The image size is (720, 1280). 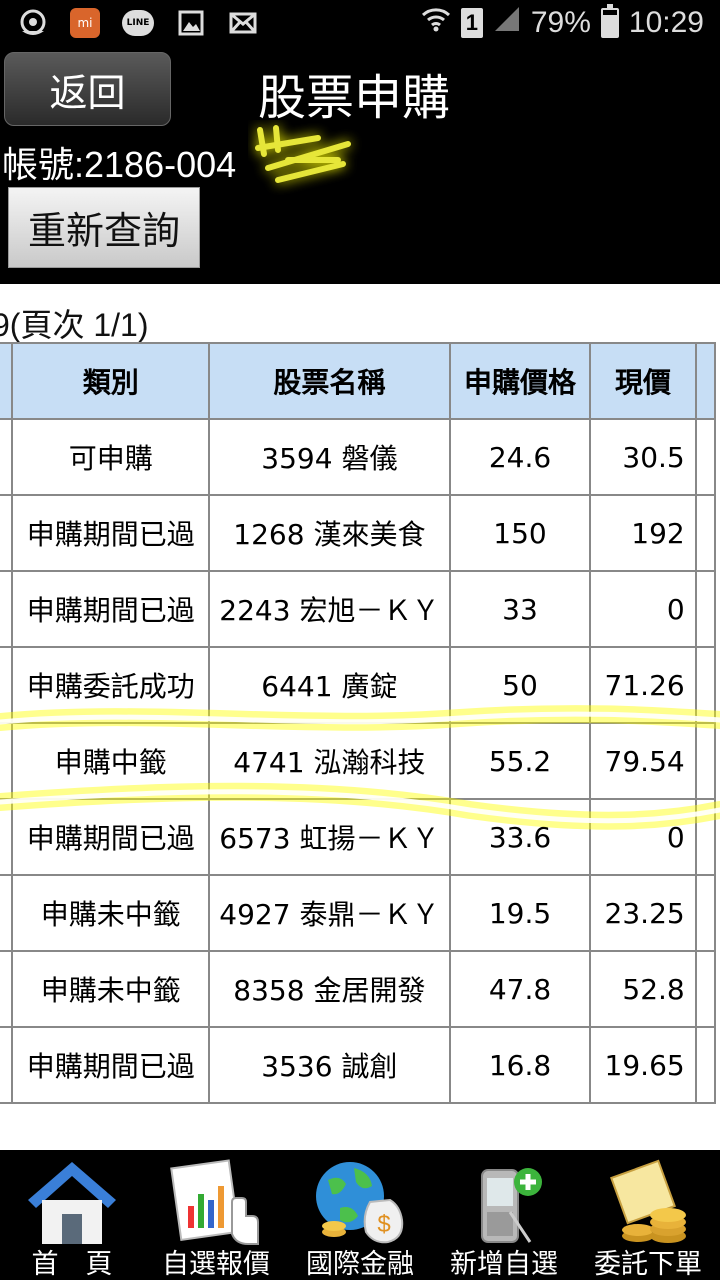 What do you see at coordinates (643, 913) in the screenshot?
I see `current-price-cell: 23.25` at bounding box center [643, 913].